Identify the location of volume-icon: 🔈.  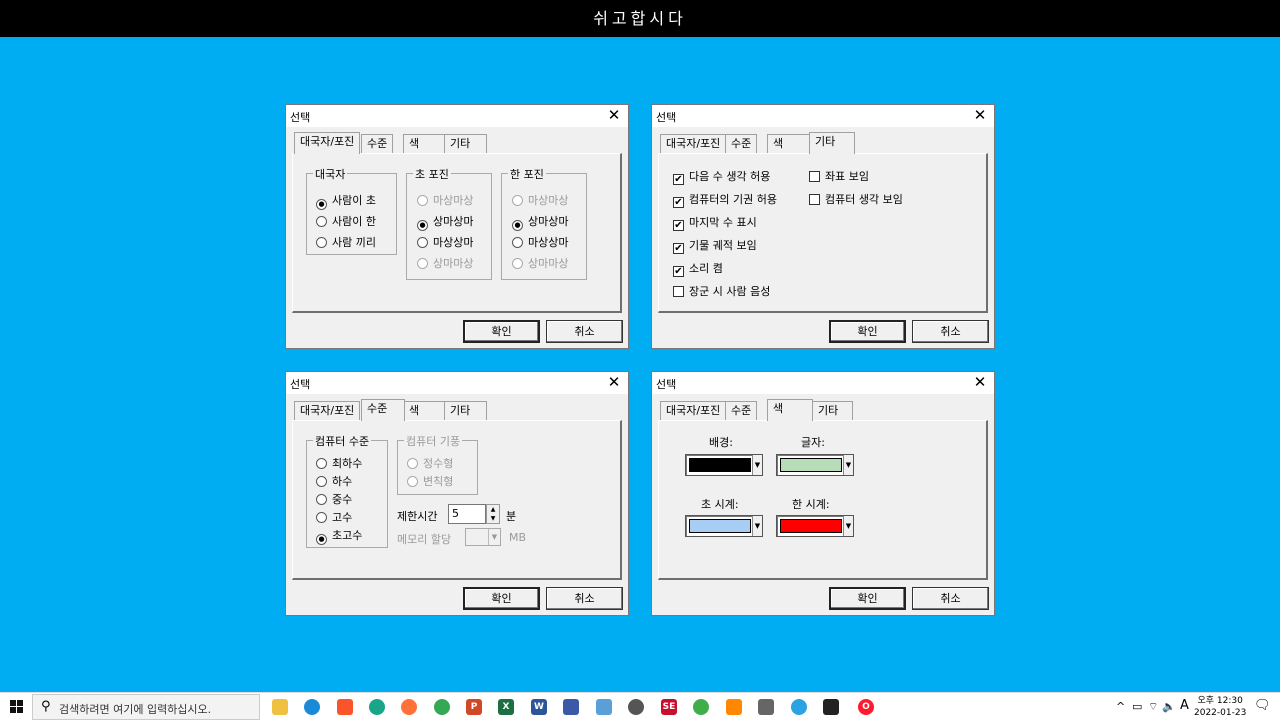
(1169, 706).